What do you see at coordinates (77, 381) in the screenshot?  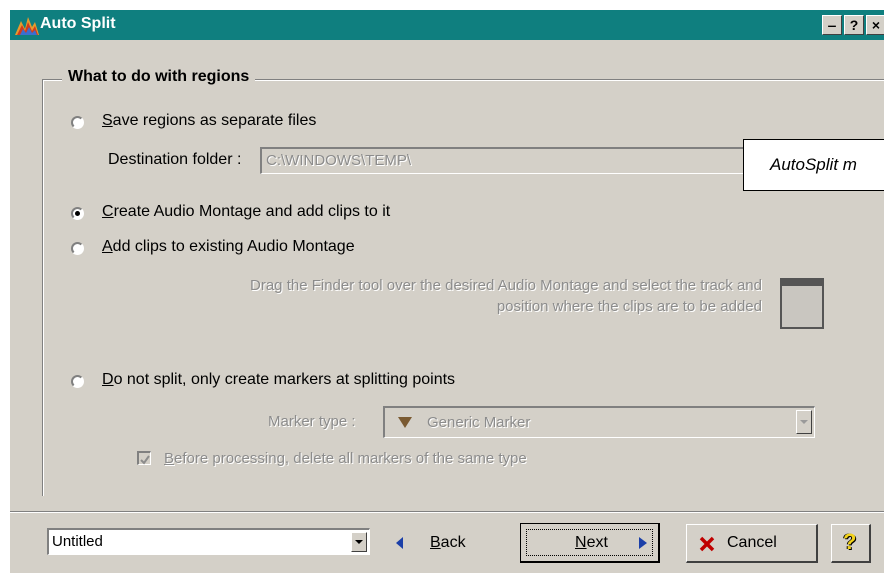 I see `markers-only-radio` at bounding box center [77, 381].